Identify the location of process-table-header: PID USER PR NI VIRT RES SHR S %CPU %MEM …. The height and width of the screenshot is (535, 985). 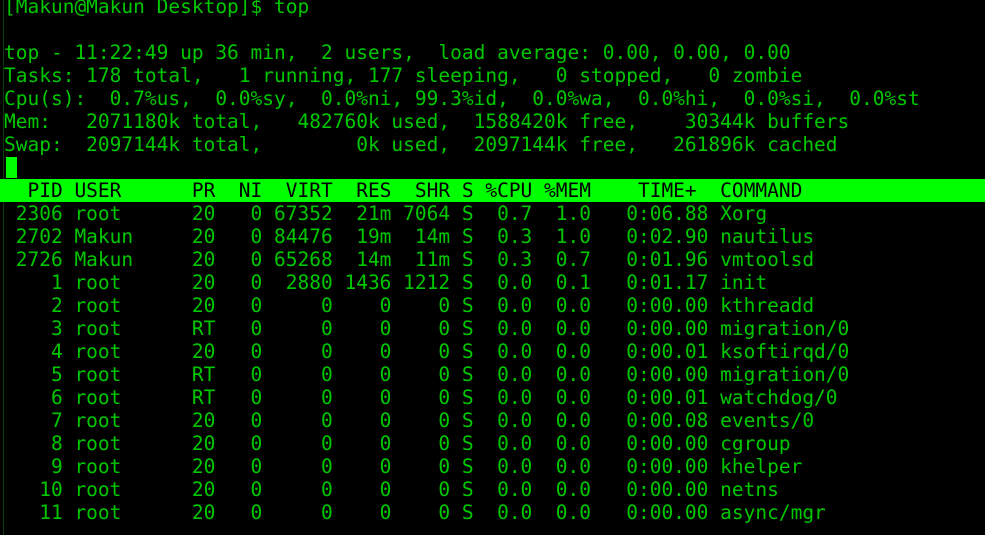
(492, 190).